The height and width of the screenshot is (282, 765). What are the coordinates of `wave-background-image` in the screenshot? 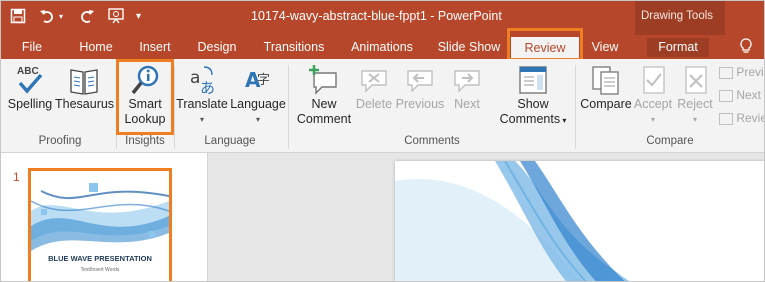 It's located at (100, 226).